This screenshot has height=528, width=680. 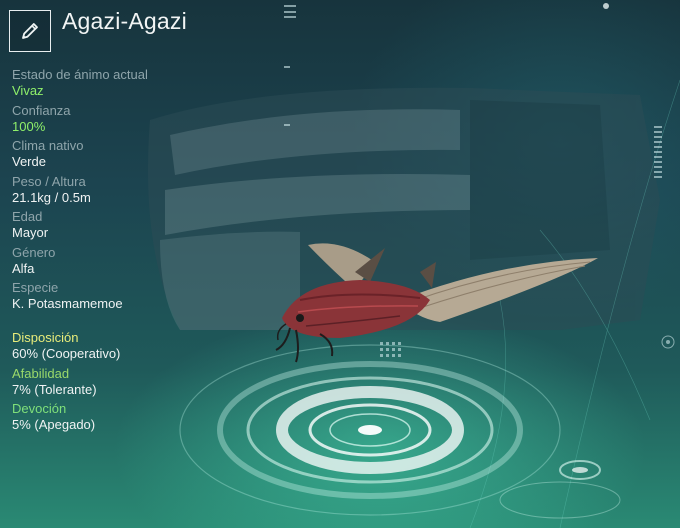 What do you see at coordinates (127, 419) in the screenshot?
I see `trait-devotion: Devoción 5% (Apegado)` at bounding box center [127, 419].